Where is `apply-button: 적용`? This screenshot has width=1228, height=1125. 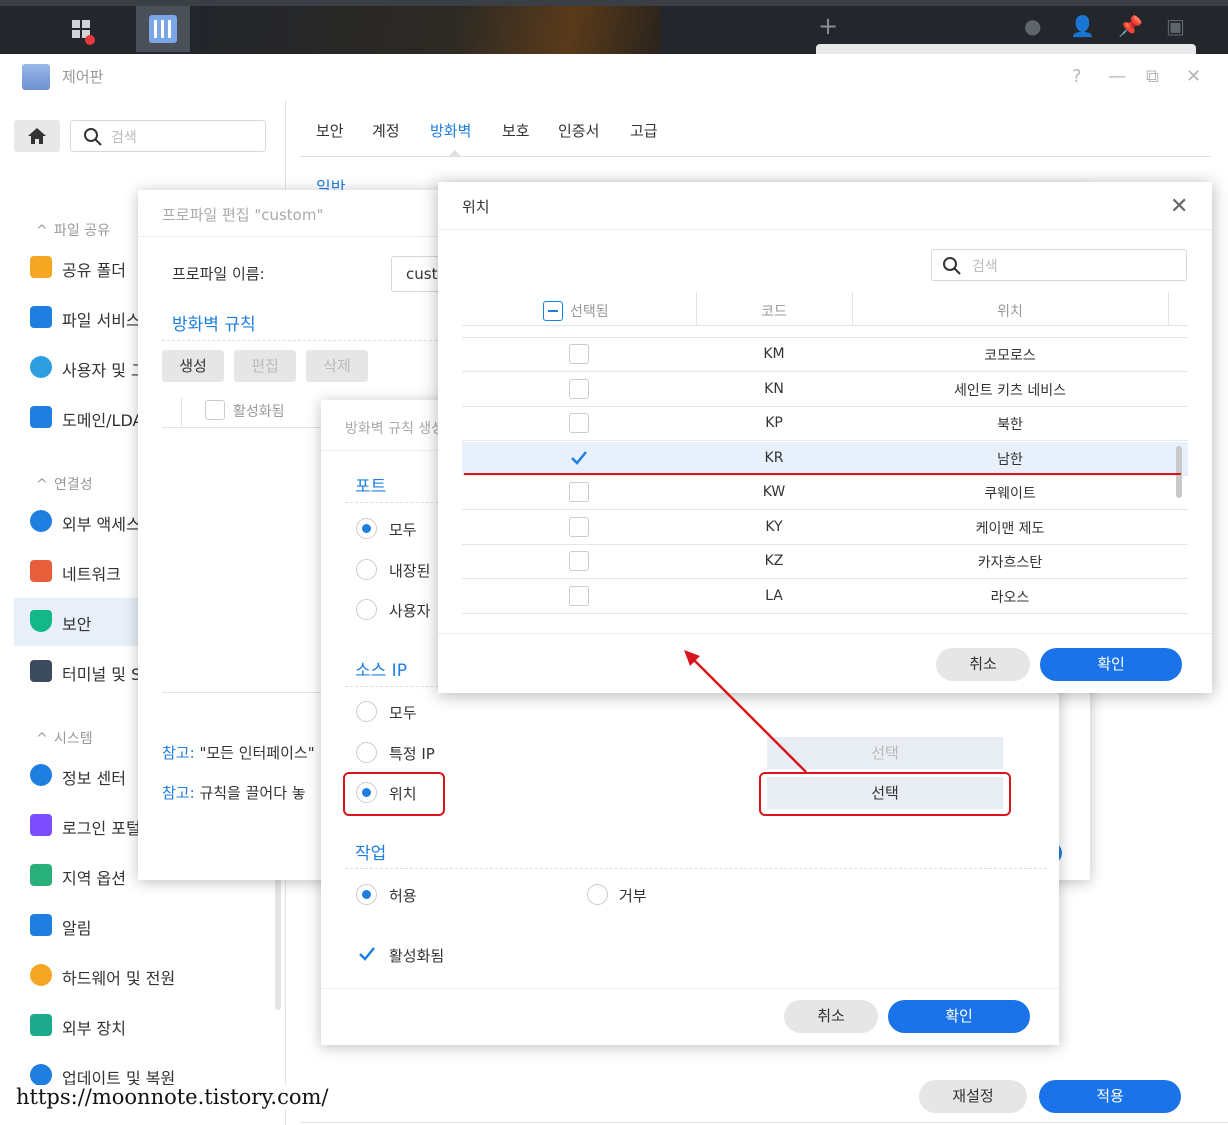
apply-button: 적용 is located at coordinates (1110, 1096).